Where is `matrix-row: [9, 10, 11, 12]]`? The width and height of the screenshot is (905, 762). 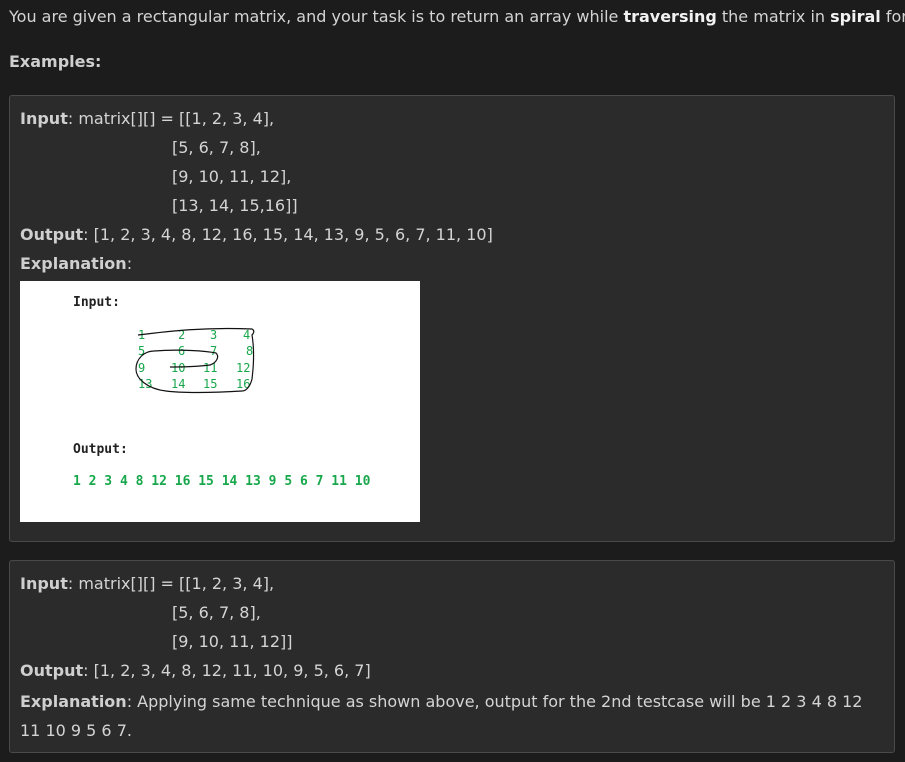 matrix-row: [9, 10, 11, 12]] is located at coordinates (232, 641).